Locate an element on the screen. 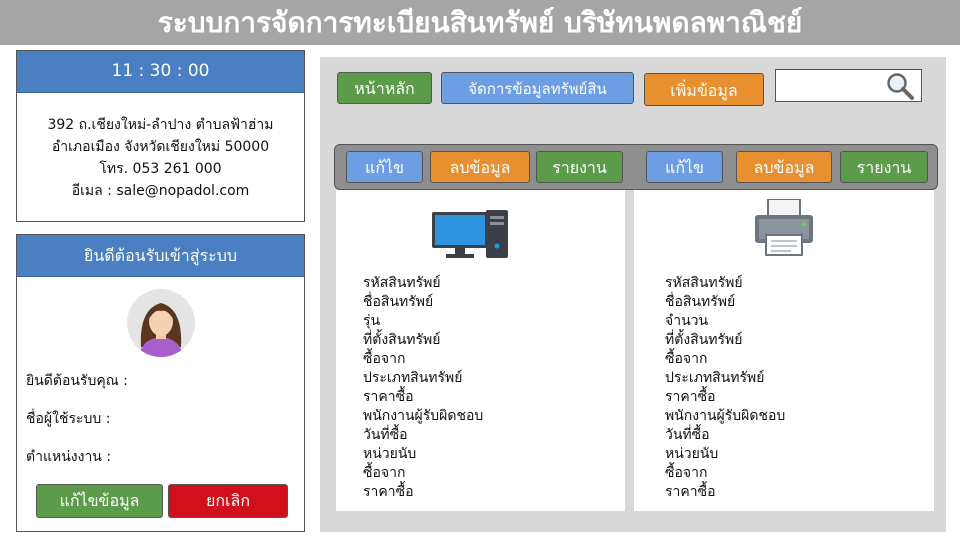 Image resolution: width=960 pixels, height=540 pixels. edit-button-1: แก้ไข is located at coordinates (384, 167).